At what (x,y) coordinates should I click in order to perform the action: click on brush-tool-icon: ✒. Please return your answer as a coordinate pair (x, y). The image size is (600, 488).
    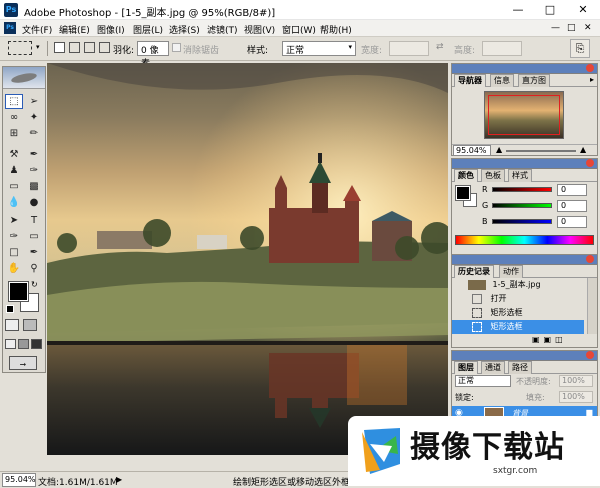
    Looking at the image, I should click on (34, 154).